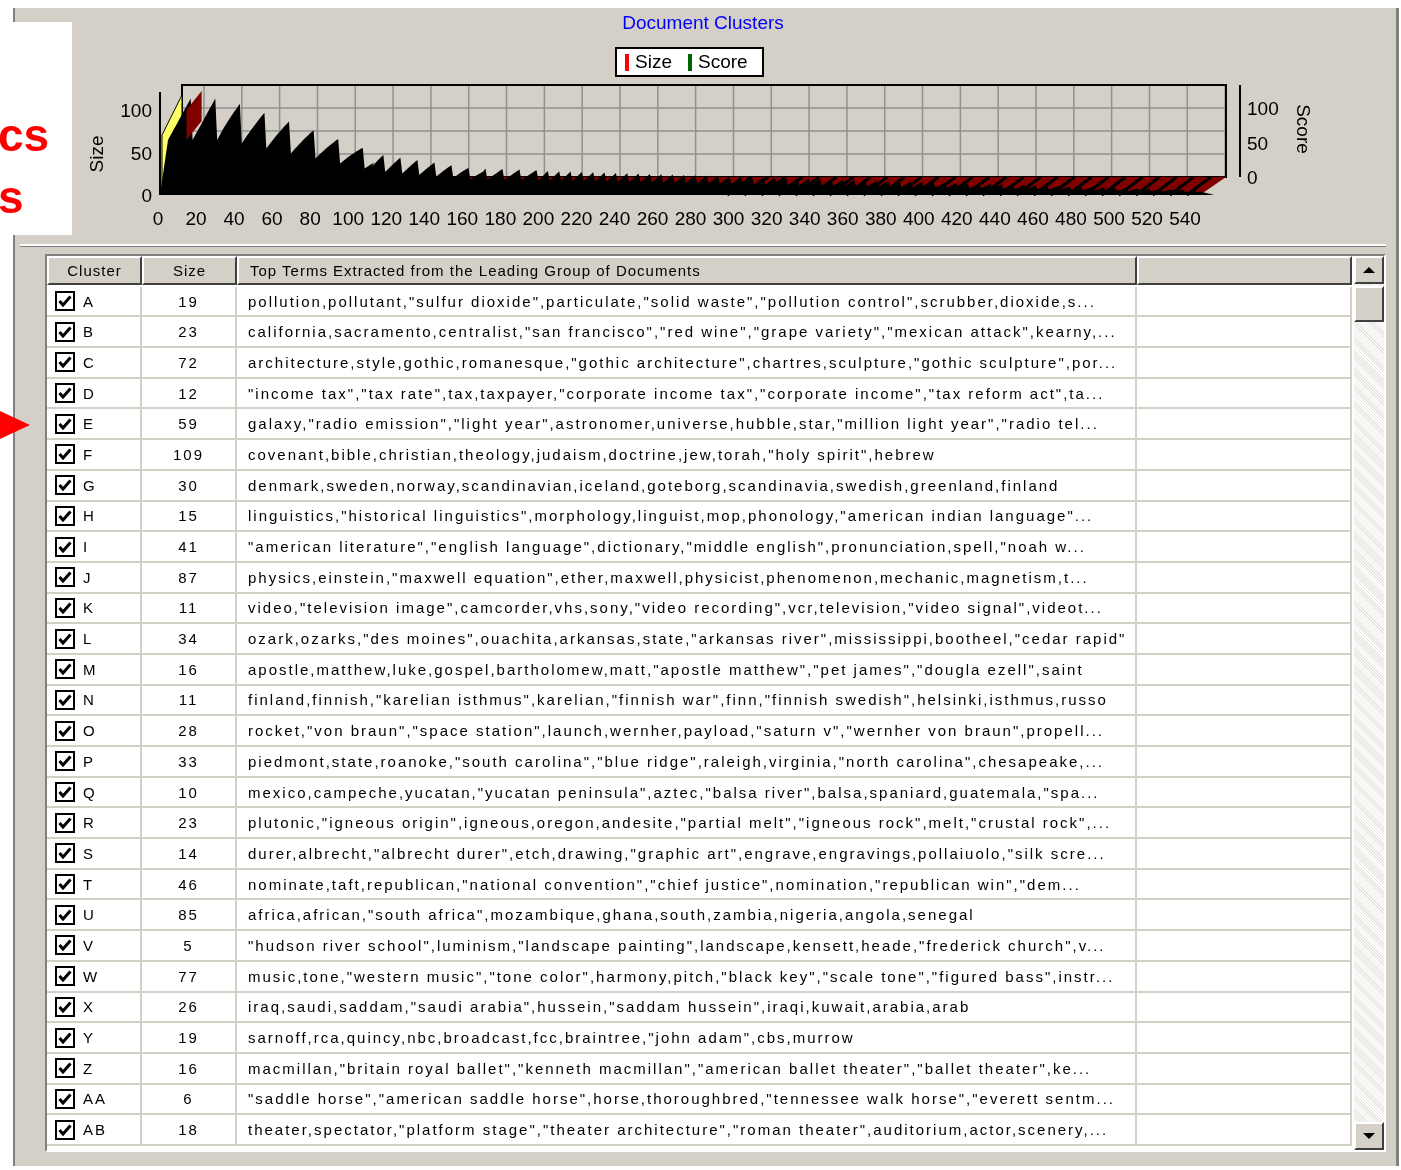 The width and height of the screenshot is (1401, 1170). Describe the element at coordinates (234, 218) in the screenshot. I see `axis-tick-label: 40` at that location.